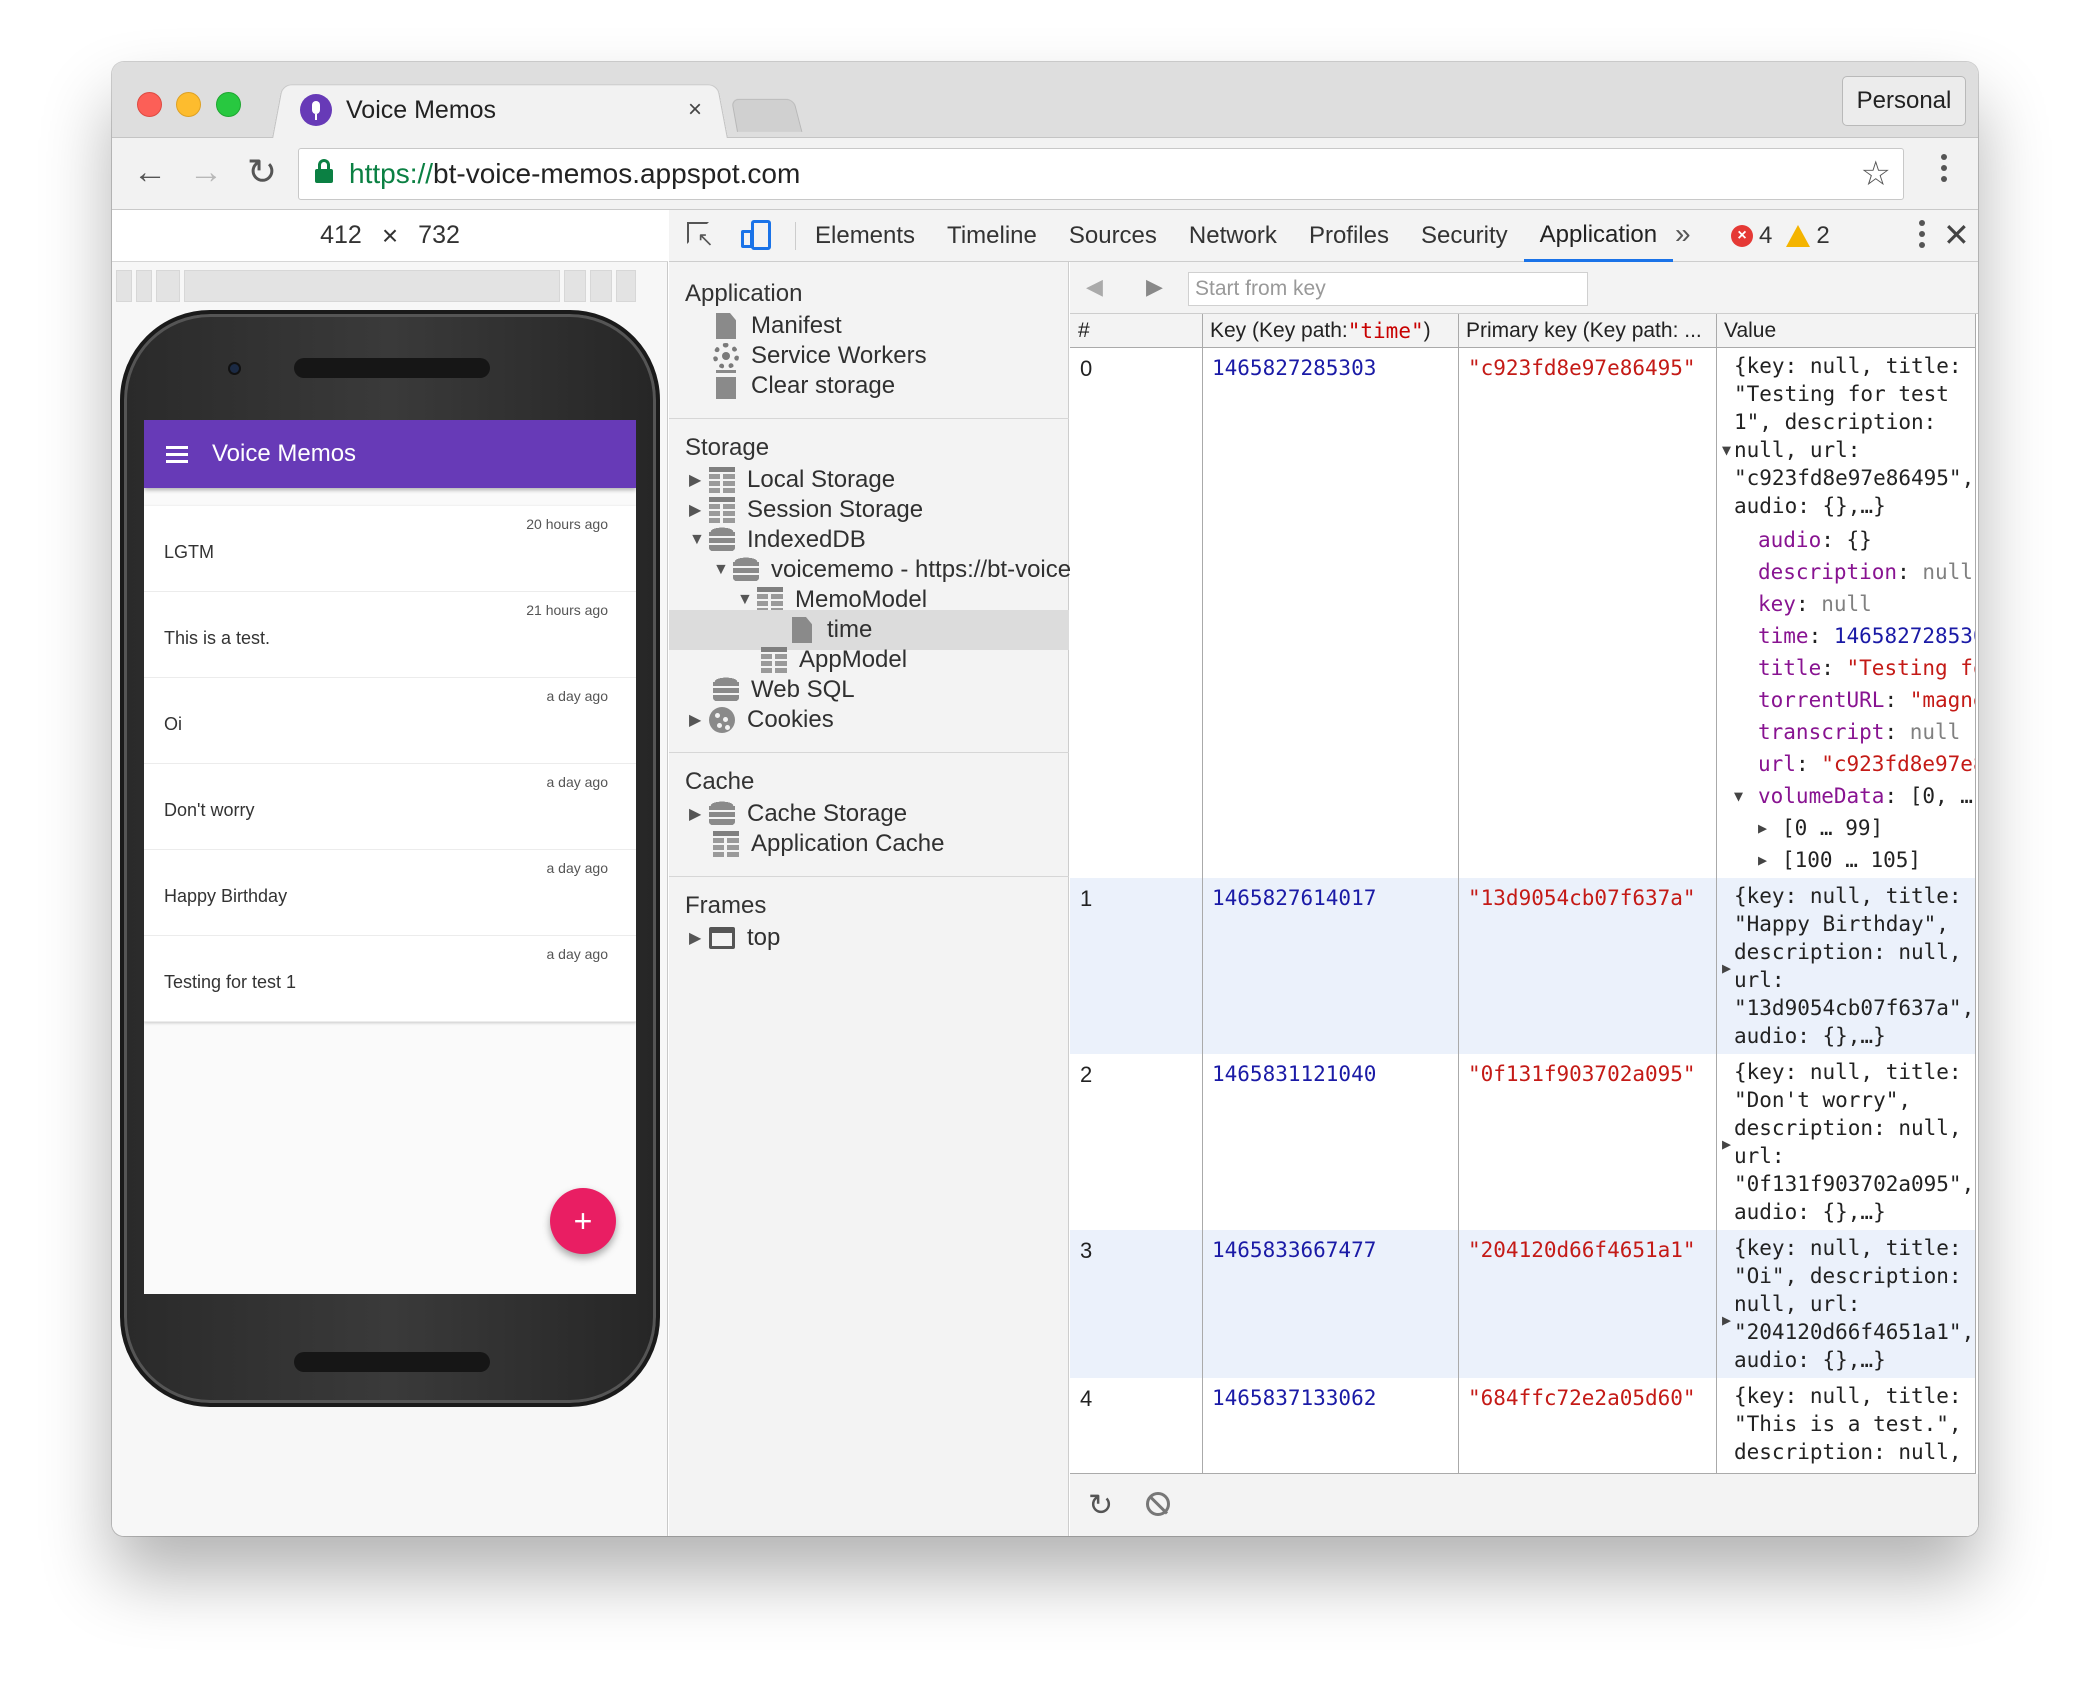  What do you see at coordinates (744, 293) in the screenshot?
I see `sidebar-heading-application: Application` at bounding box center [744, 293].